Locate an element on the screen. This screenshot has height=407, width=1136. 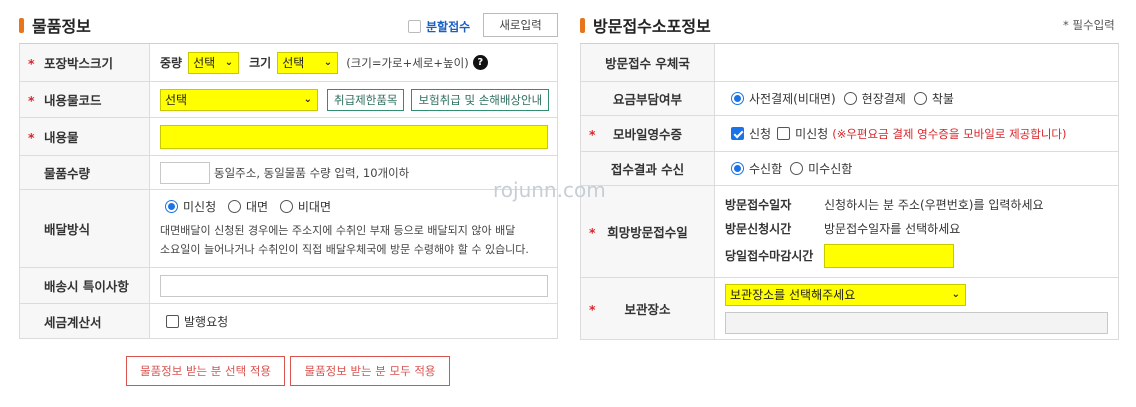
split-receipt-option: 분할접수 is located at coordinates (439, 26).